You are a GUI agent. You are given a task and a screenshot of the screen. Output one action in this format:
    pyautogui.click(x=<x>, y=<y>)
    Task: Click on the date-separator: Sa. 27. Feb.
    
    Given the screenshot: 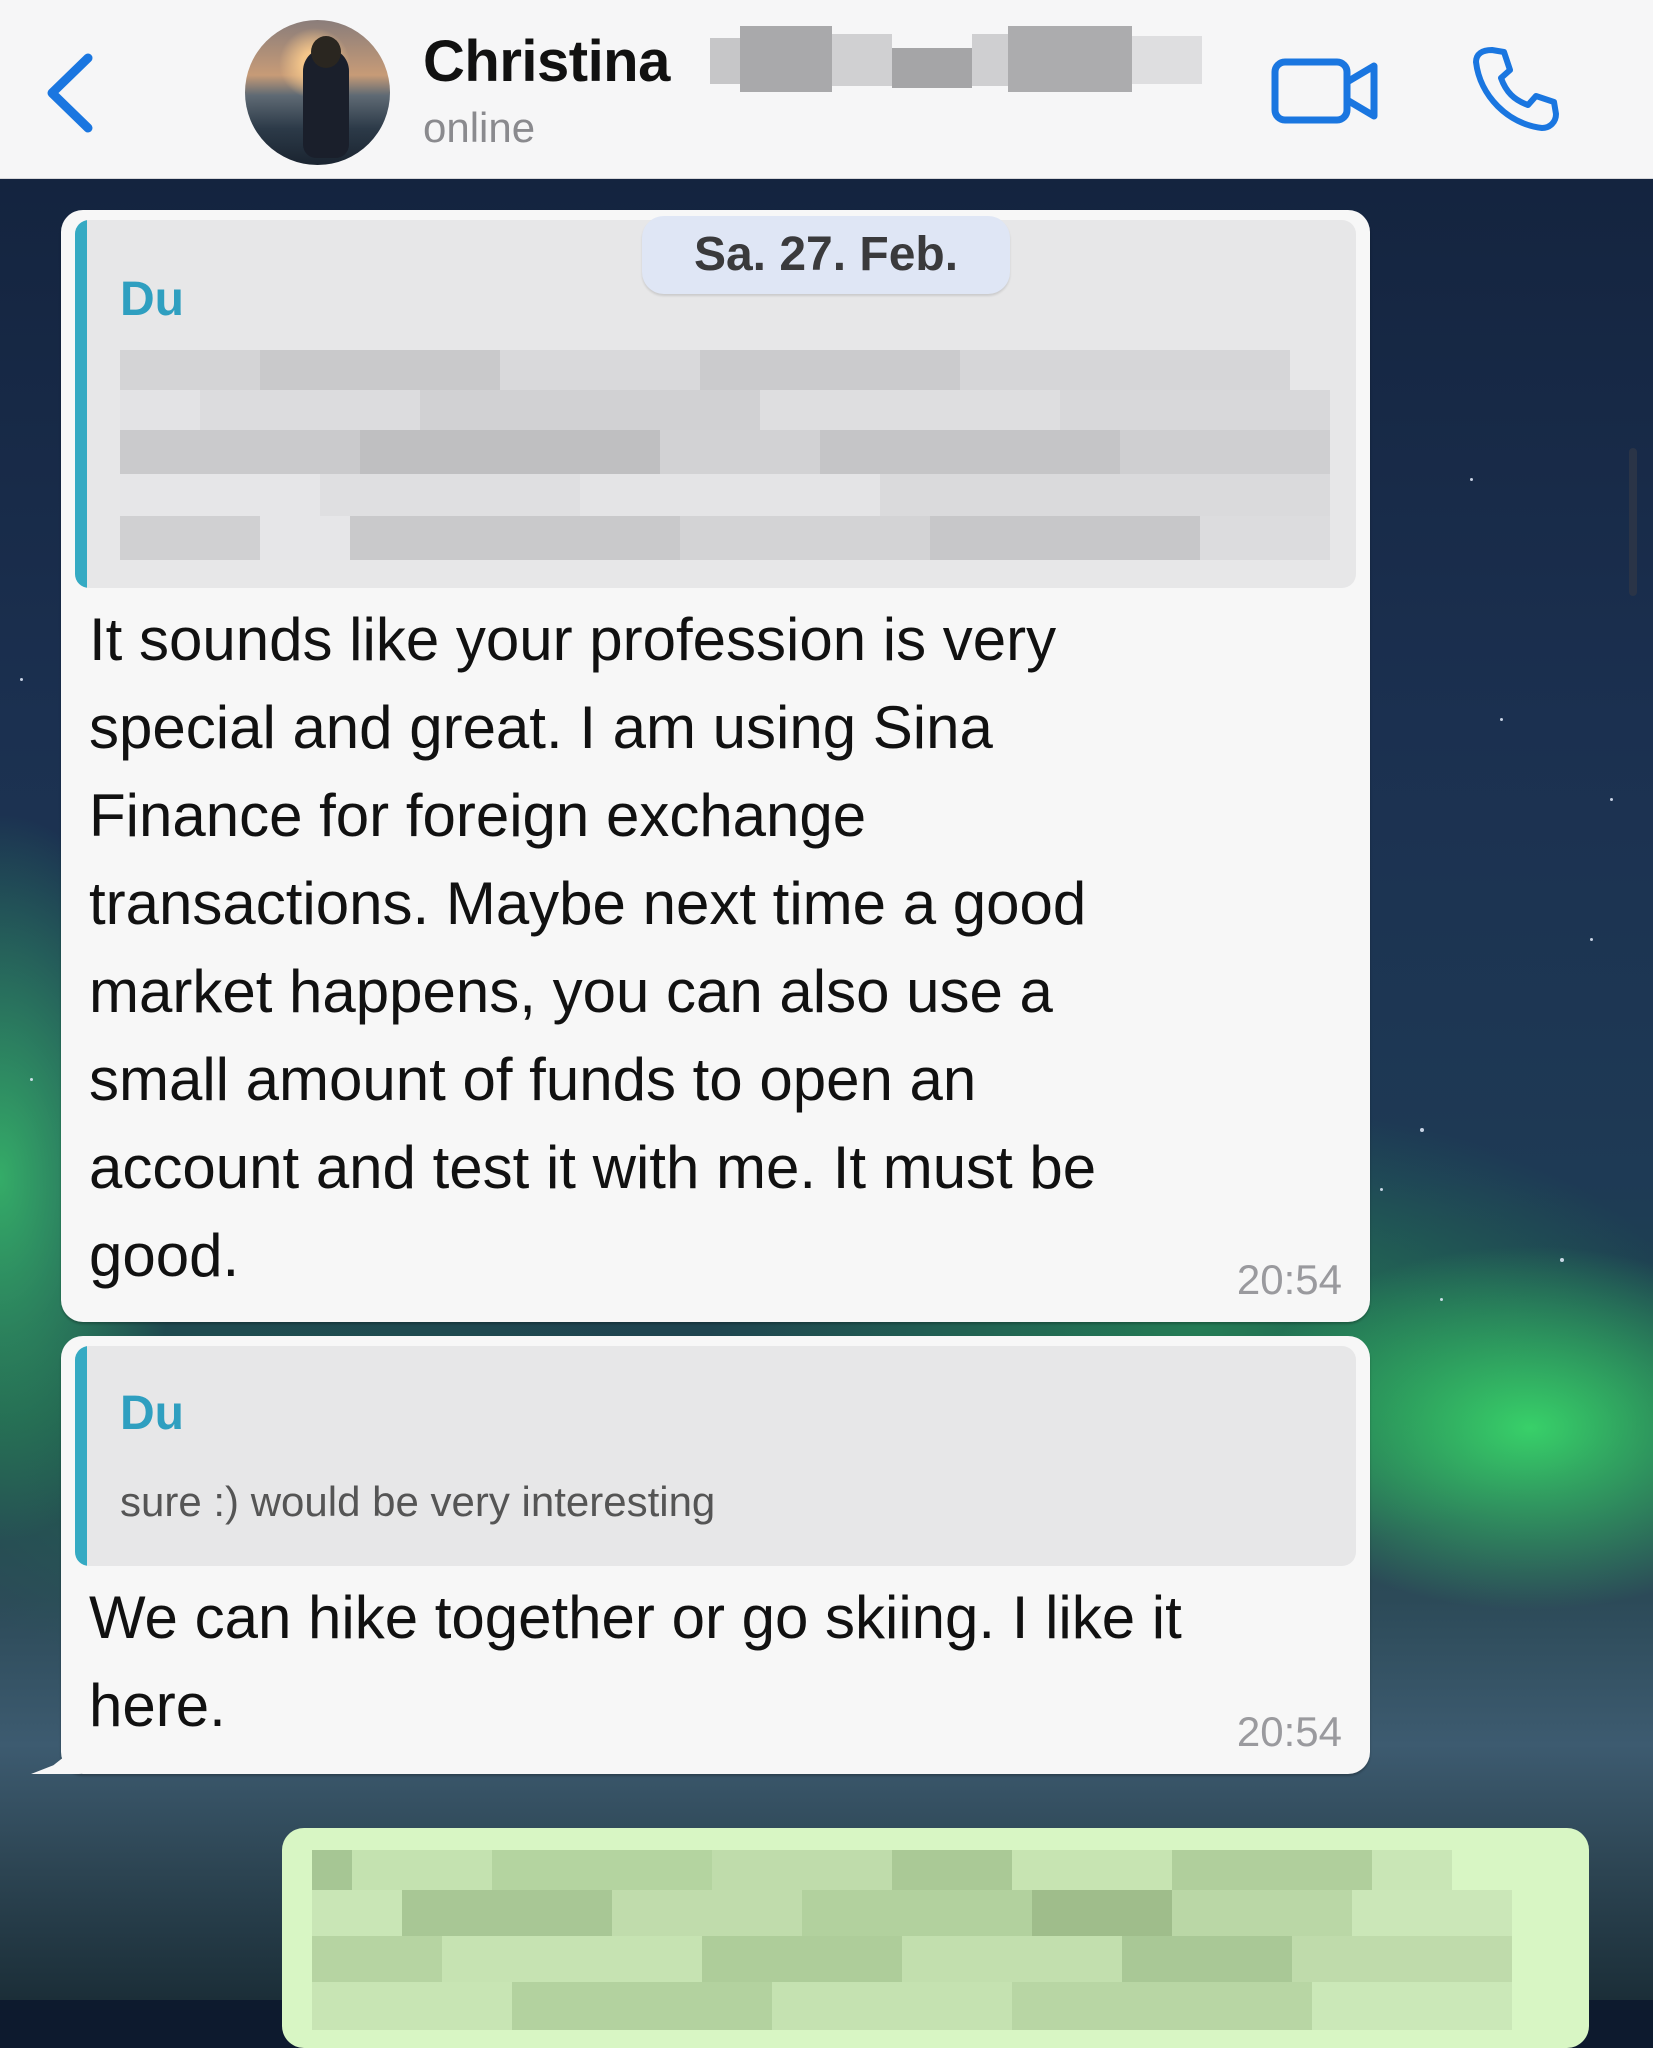 What is the action you would take?
    pyautogui.click(x=826, y=255)
    